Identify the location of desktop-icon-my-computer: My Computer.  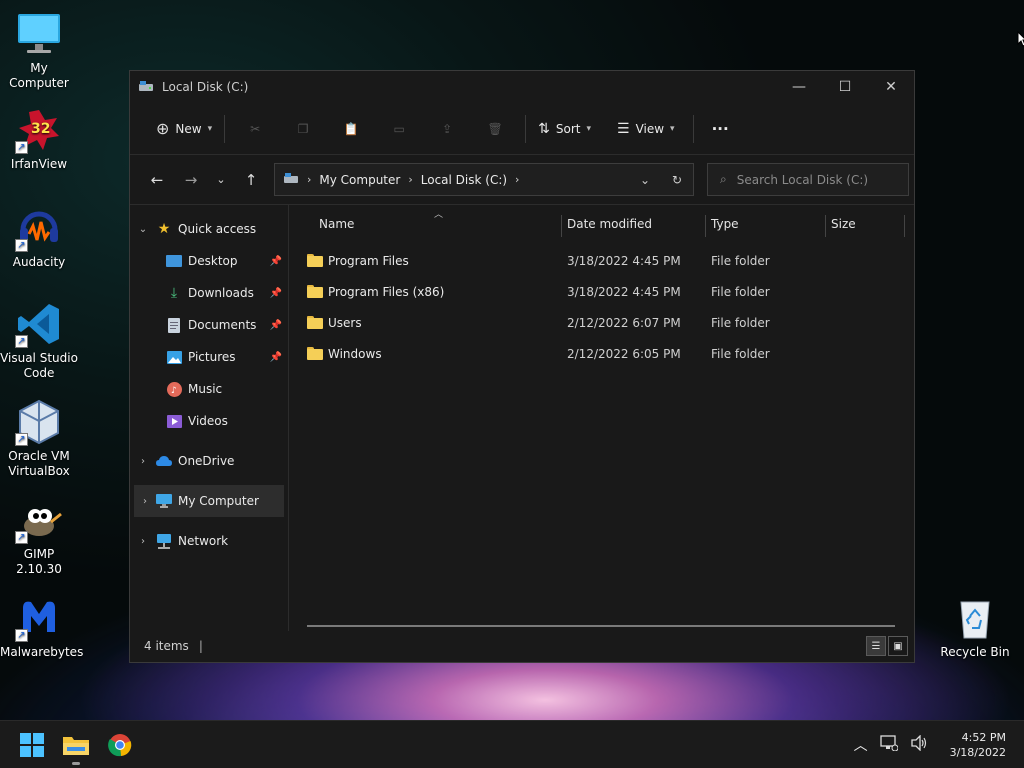
(39, 50).